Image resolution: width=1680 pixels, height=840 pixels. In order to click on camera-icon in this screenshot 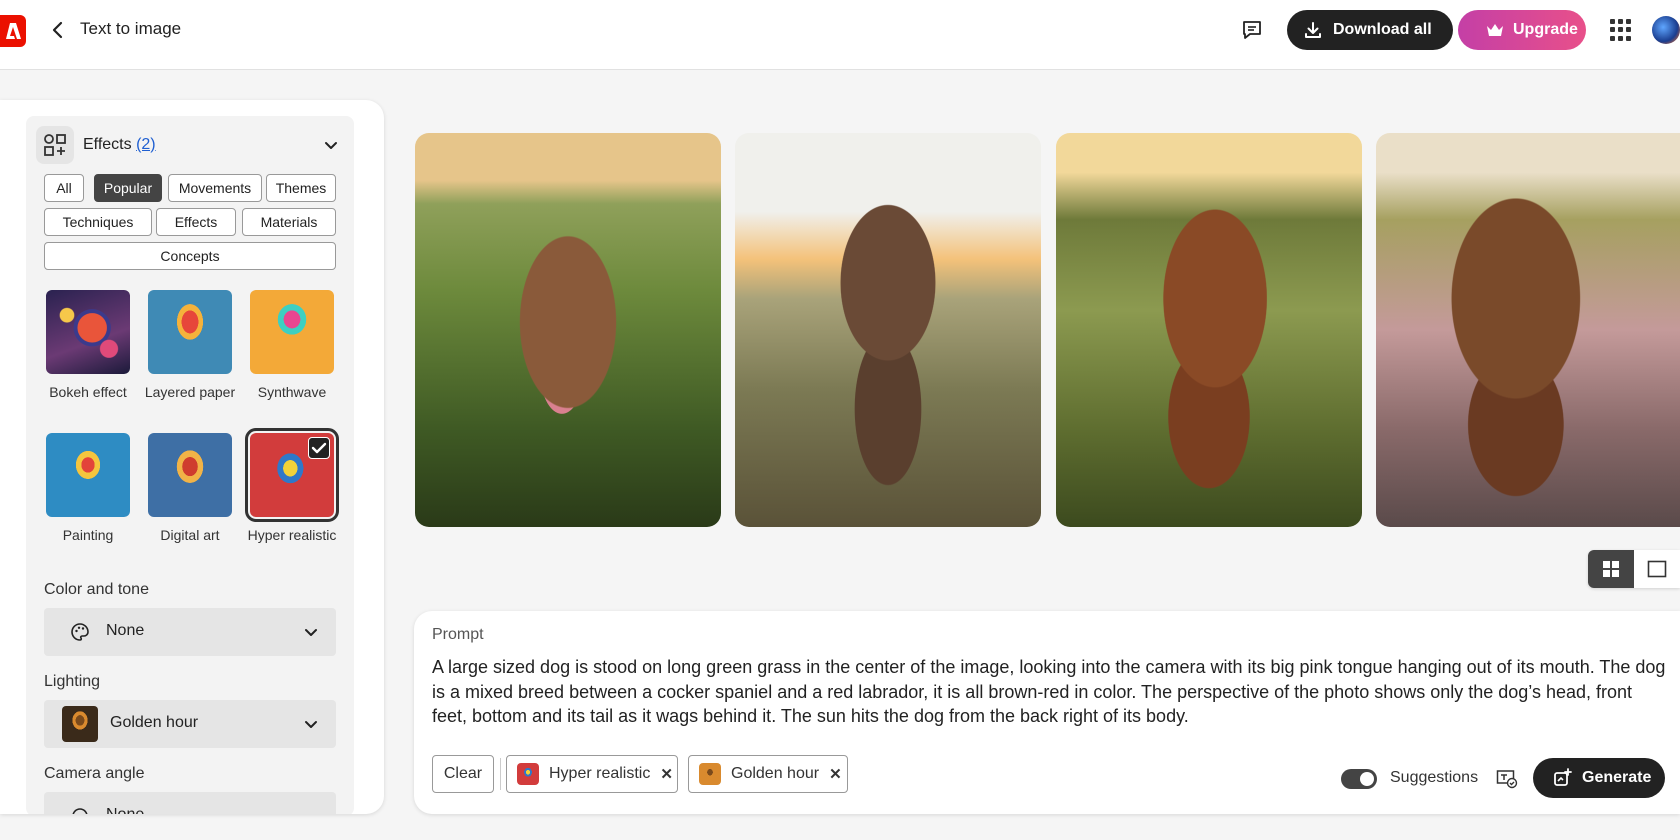, I will do `click(80, 811)`.